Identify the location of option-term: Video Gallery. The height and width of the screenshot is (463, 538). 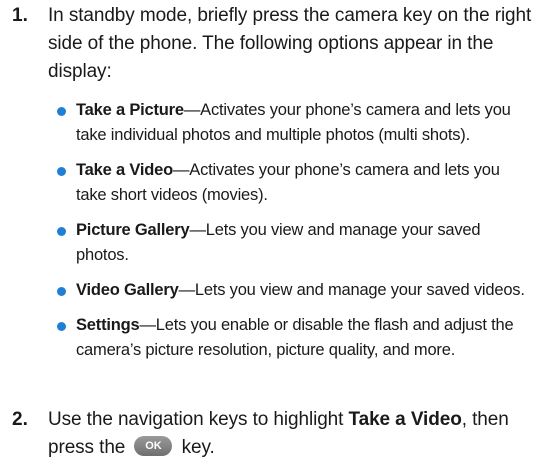
(127, 290).